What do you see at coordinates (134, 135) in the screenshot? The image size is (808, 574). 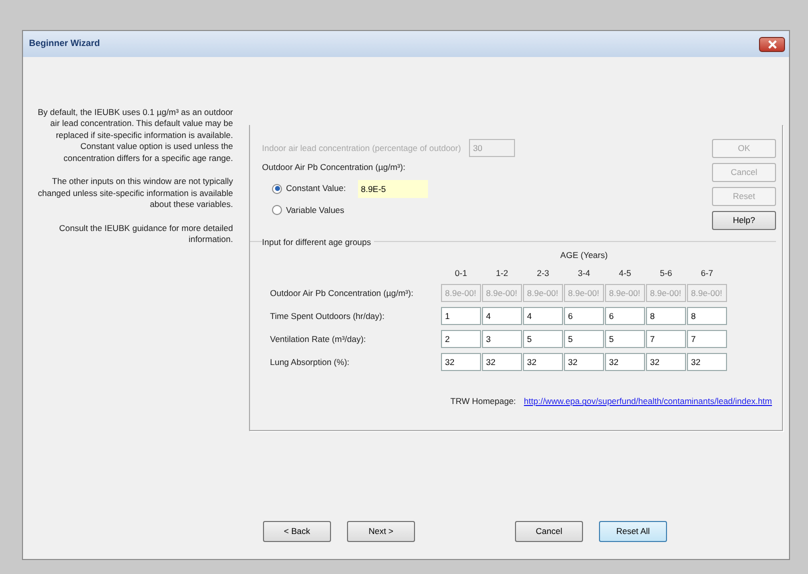 I see `help-text: By default, the IEUBK uses 0.1 µg/m³ as an outdoor air lead concentration. This default value may be replaced if site-specific information is available. Constant value option is used unless the concentration differs for a specific age range.` at bounding box center [134, 135].